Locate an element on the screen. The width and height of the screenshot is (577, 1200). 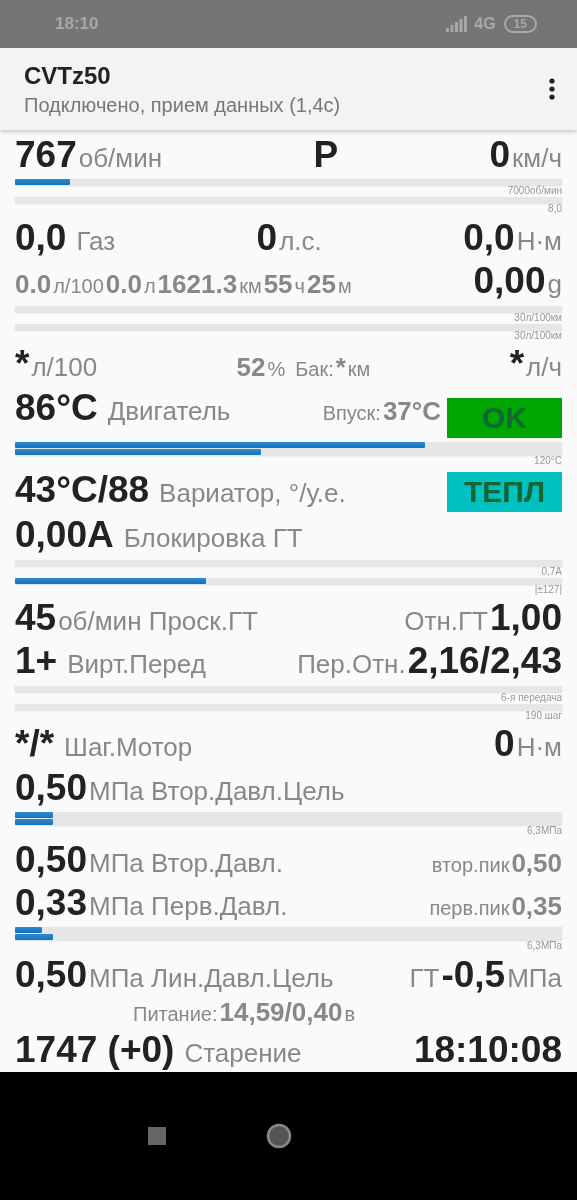
value-text: 2,16/2,43 is located at coordinates (484, 662).